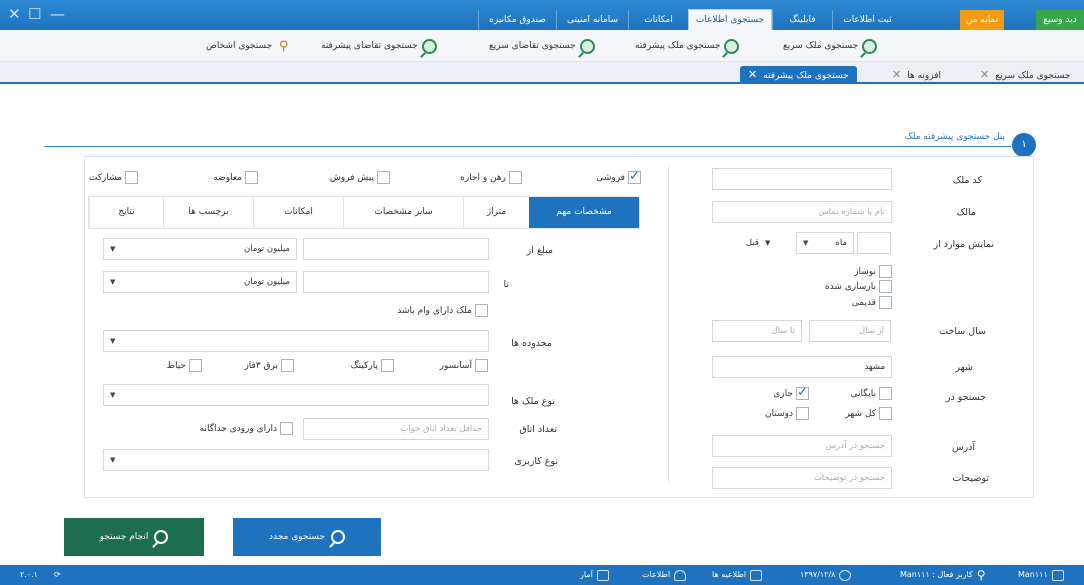 The height and width of the screenshot is (585, 1084). I want to click on show-unit-select: ▼ ماه, so click(825, 243).